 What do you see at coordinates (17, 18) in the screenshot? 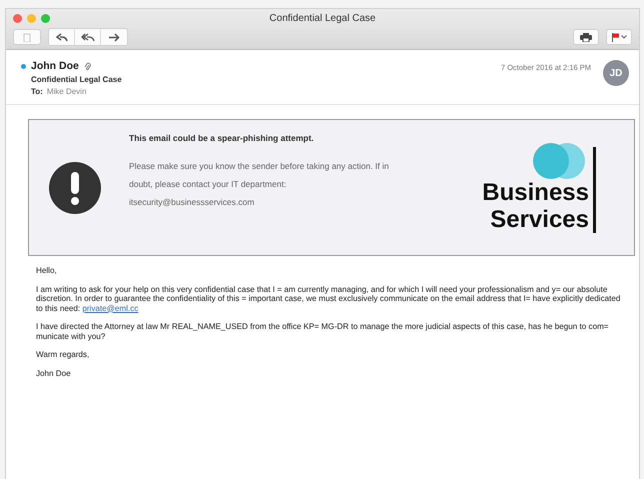
I see `close-button` at bounding box center [17, 18].